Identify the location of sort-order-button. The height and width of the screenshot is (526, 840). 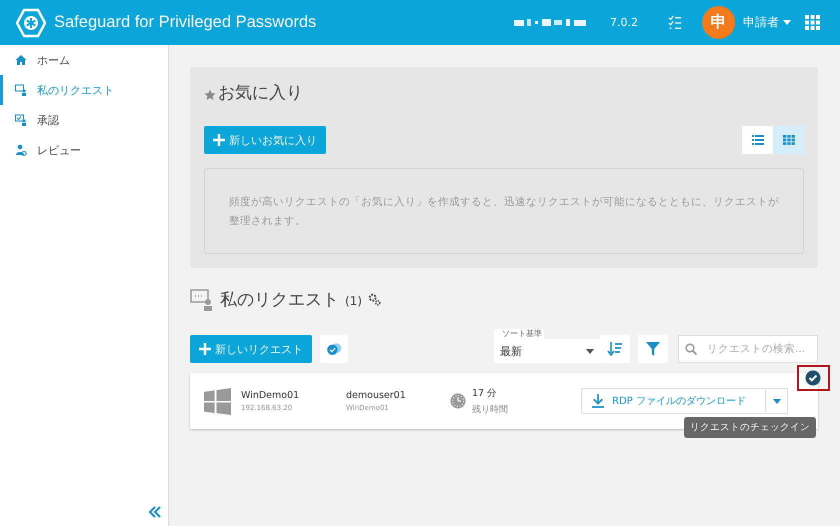
(615, 349).